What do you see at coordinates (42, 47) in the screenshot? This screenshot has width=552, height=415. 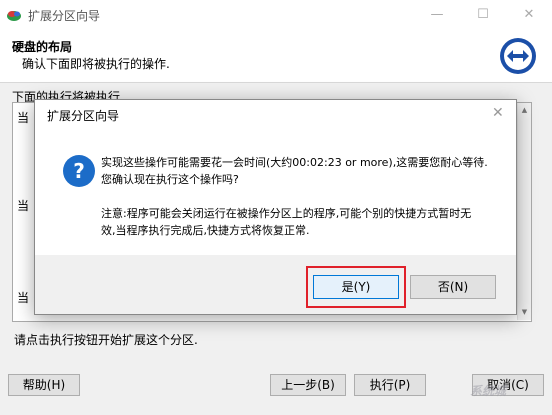 I see `page-title: 硬盘的布局` at bounding box center [42, 47].